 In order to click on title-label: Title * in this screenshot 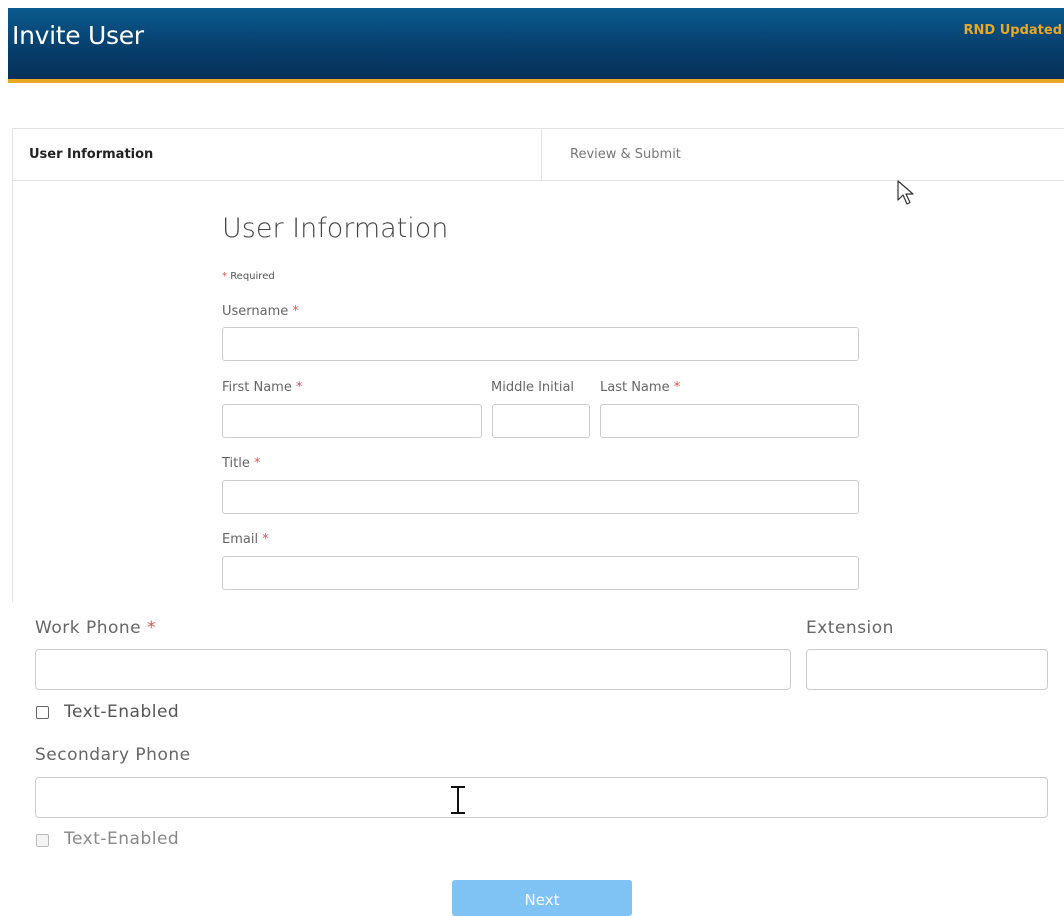, I will do `click(241, 463)`.